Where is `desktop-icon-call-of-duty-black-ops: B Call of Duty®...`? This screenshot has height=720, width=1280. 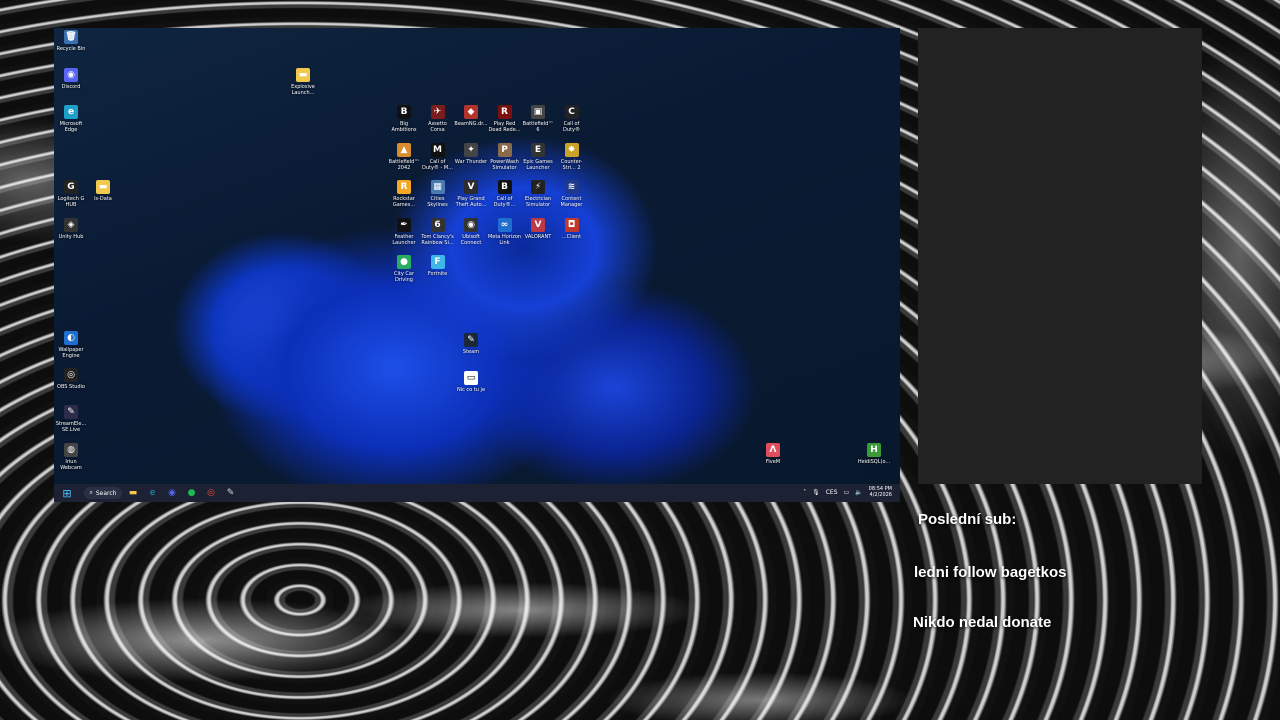
desktop-icon-call-of-duty-black-ops: B Call of Duty®... is located at coordinates (505, 194).